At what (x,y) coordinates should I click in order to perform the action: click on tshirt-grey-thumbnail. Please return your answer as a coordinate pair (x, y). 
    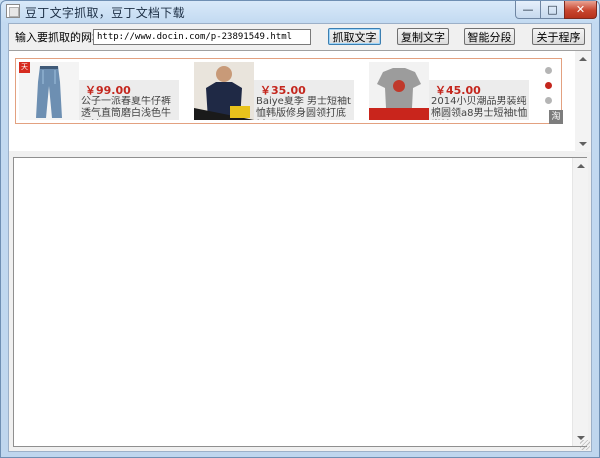
    Looking at the image, I should click on (399, 91).